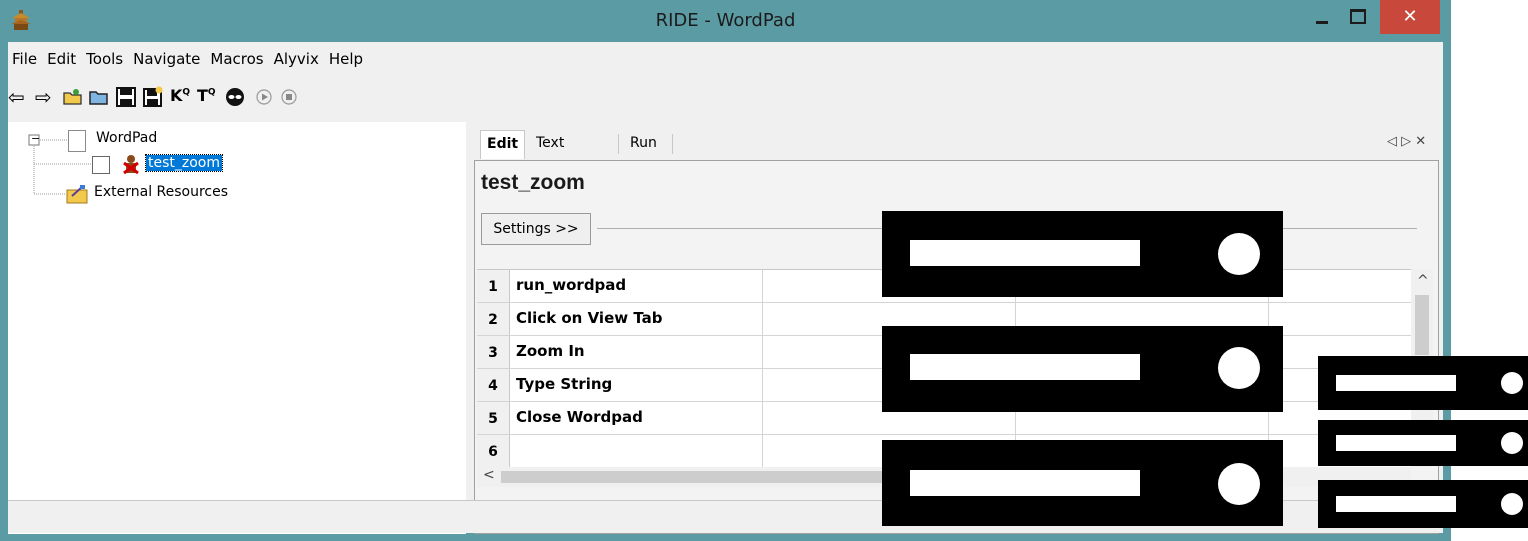 The height and width of the screenshot is (541, 1528). I want to click on menu-edit: Edit, so click(61, 59).